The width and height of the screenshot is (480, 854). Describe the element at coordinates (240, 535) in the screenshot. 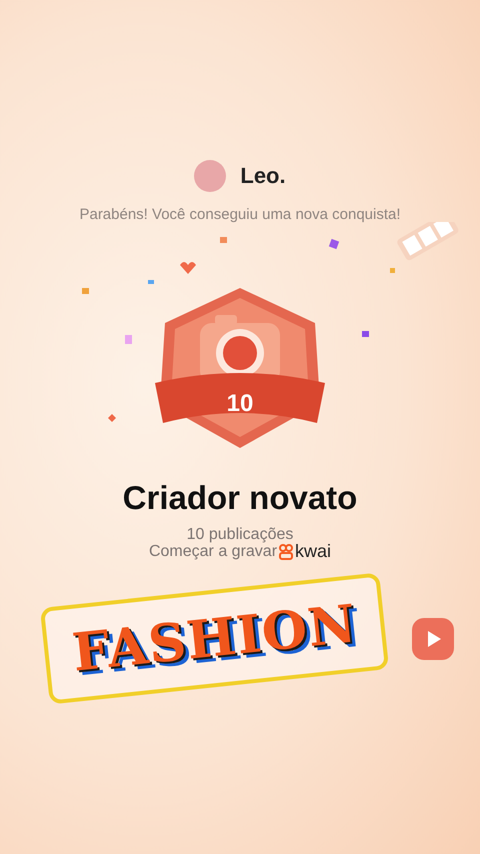

I see `progress-text: 10 publicações` at that location.